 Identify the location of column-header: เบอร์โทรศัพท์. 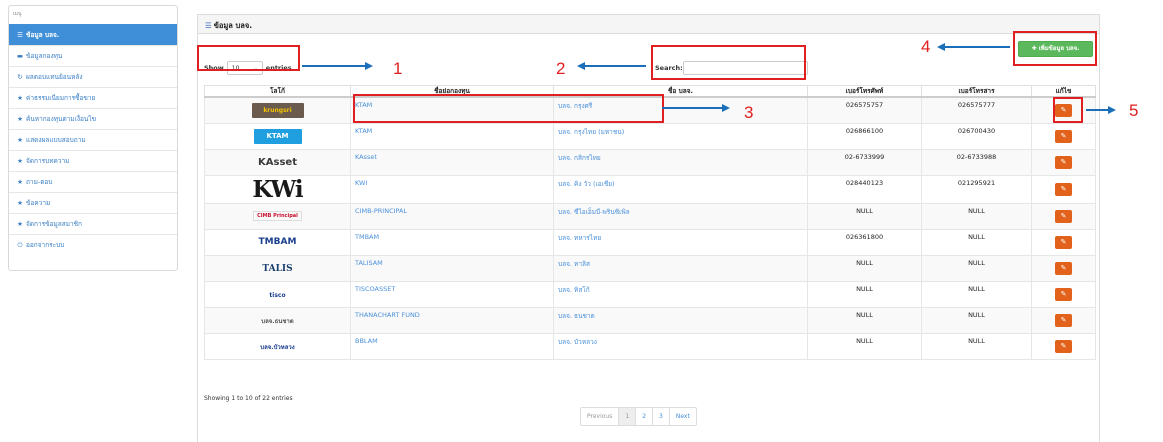
(864, 91).